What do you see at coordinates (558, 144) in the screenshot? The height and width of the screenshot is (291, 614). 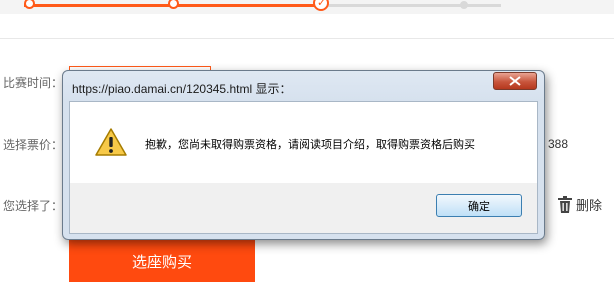 I see `price-option-388: 388` at bounding box center [558, 144].